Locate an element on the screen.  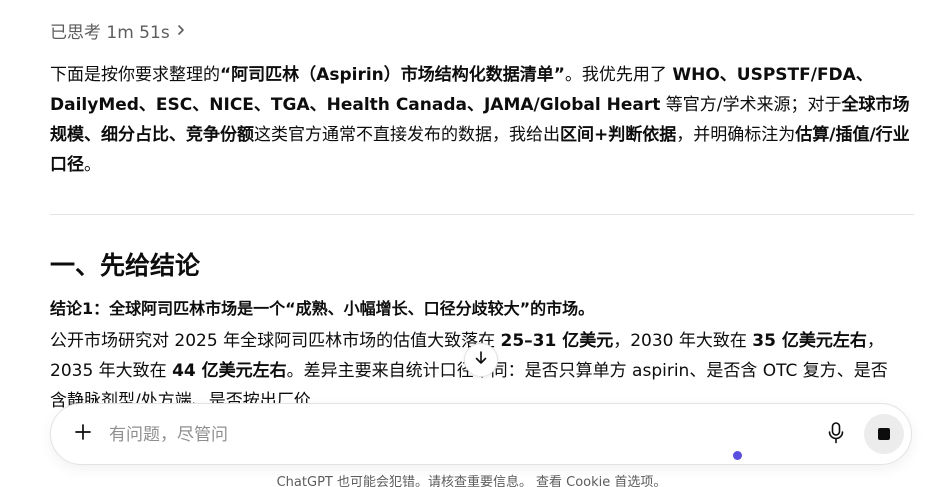
prompt-input is located at coordinates (409, 435).